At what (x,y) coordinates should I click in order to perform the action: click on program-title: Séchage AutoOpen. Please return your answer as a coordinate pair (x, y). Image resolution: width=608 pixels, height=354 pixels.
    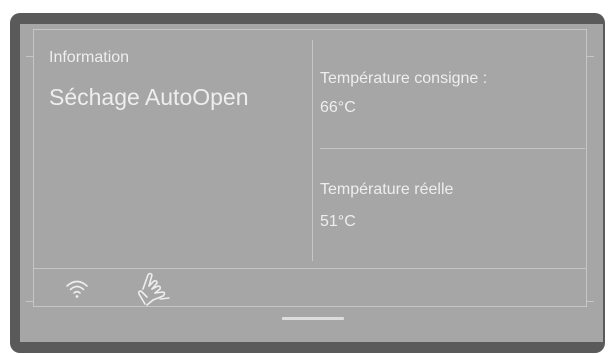
    Looking at the image, I should click on (149, 97).